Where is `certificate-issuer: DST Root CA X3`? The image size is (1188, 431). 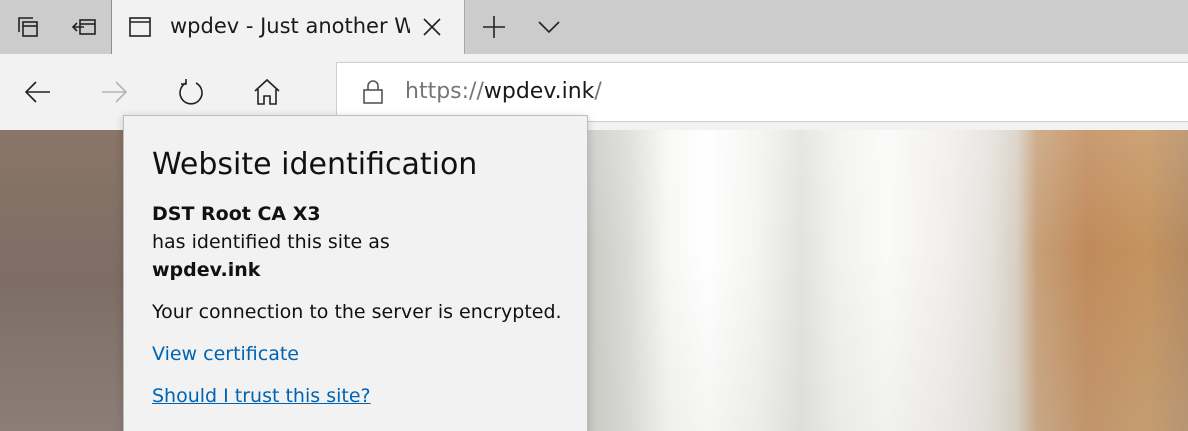
certificate-issuer: DST Root CA X3 is located at coordinates (236, 214).